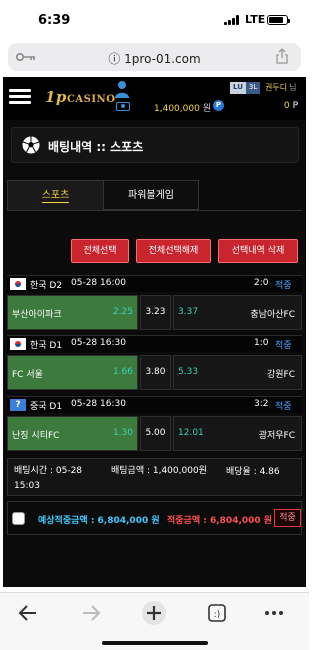 The width and height of the screenshot is (320, 650). What do you see at coordinates (282, 56) in the screenshot?
I see `share-icon` at bounding box center [282, 56].